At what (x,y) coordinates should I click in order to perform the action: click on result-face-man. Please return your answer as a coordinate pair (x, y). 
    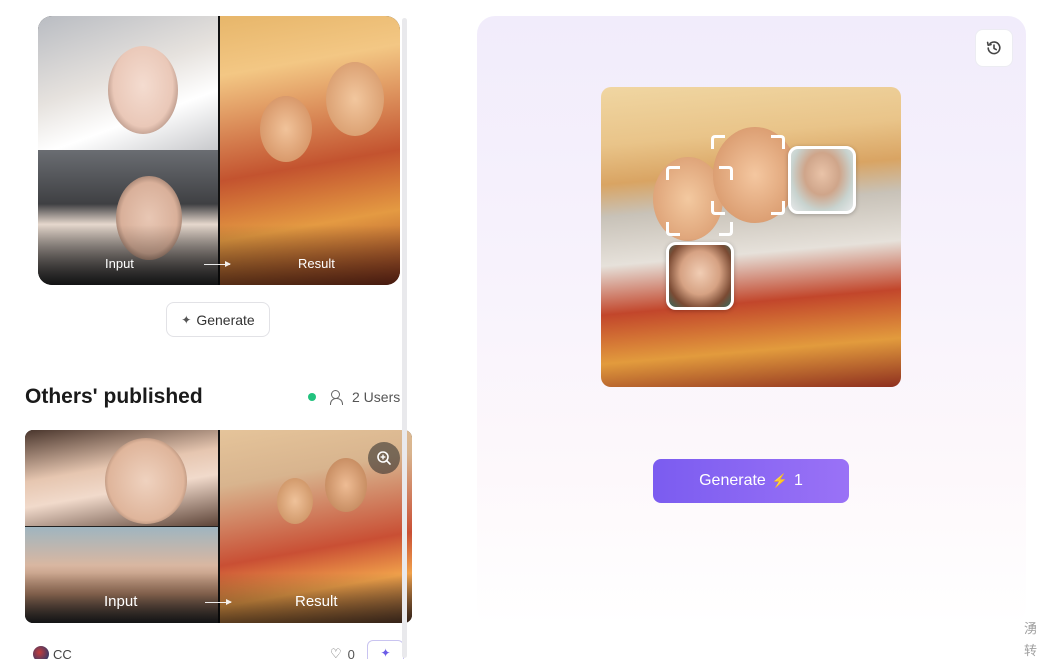
    Looking at the image, I should click on (355, 99).